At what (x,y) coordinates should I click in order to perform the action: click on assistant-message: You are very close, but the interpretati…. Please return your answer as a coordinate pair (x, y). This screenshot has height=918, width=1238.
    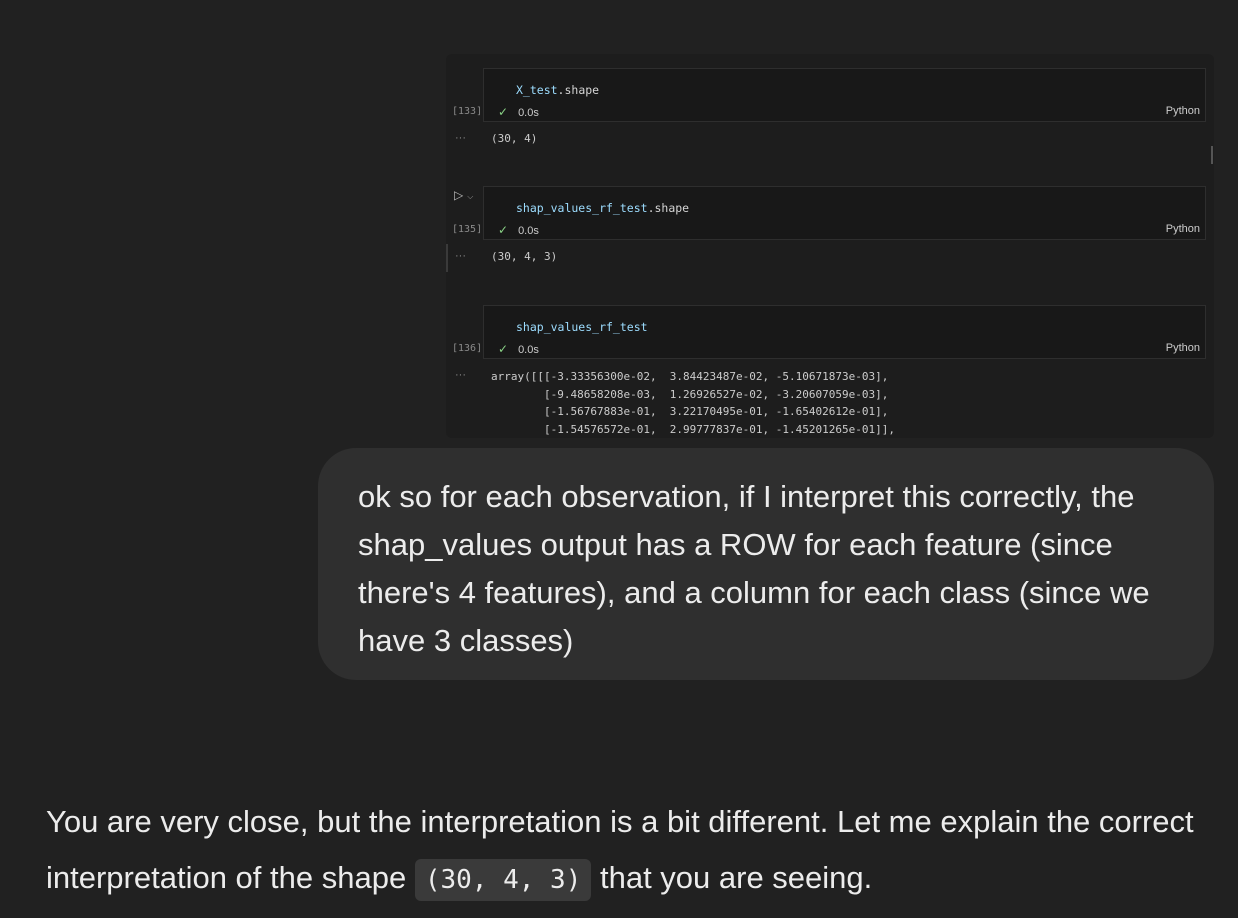
    Looking at the image, I should click on (636, 850).